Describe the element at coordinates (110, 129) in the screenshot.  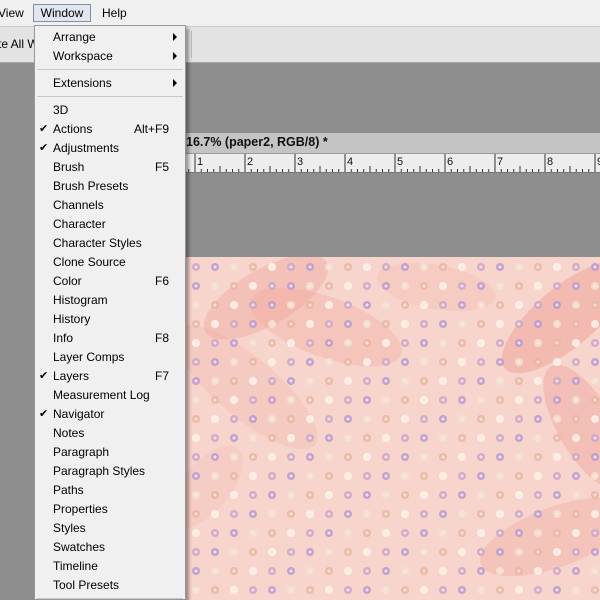
I see `menu-item-actions: ✔ Actions Alt+F9` at that location.